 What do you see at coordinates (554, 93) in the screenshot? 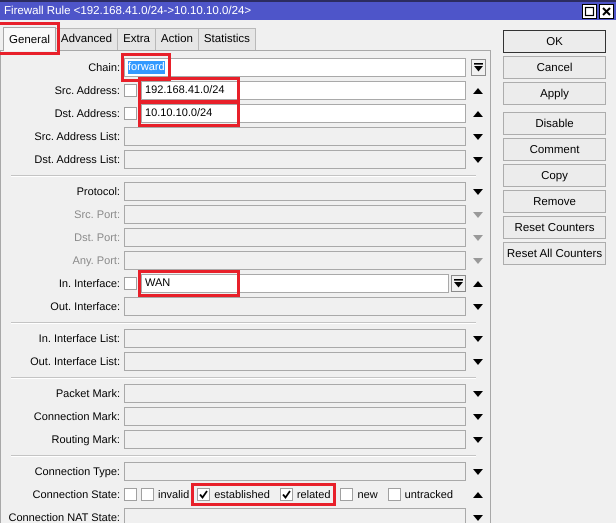
I see `dialog-button: Apply` at bounding box center [554, 93].